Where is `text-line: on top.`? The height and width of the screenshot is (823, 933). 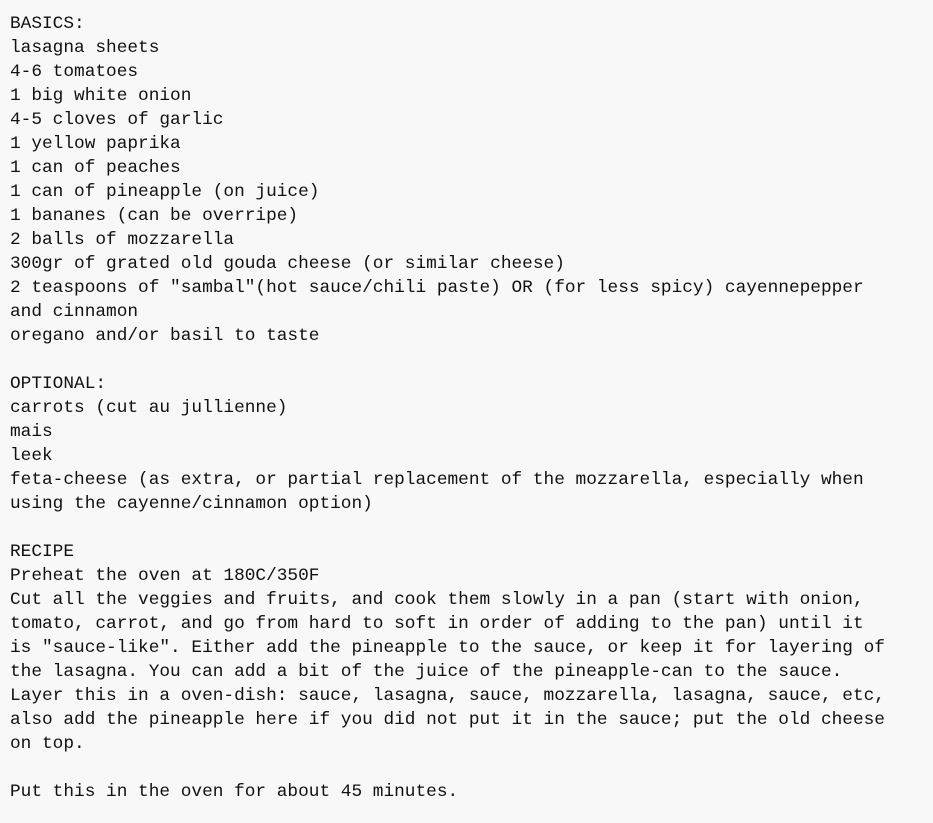 text-line: on top. is located at coordinates (47, 744).